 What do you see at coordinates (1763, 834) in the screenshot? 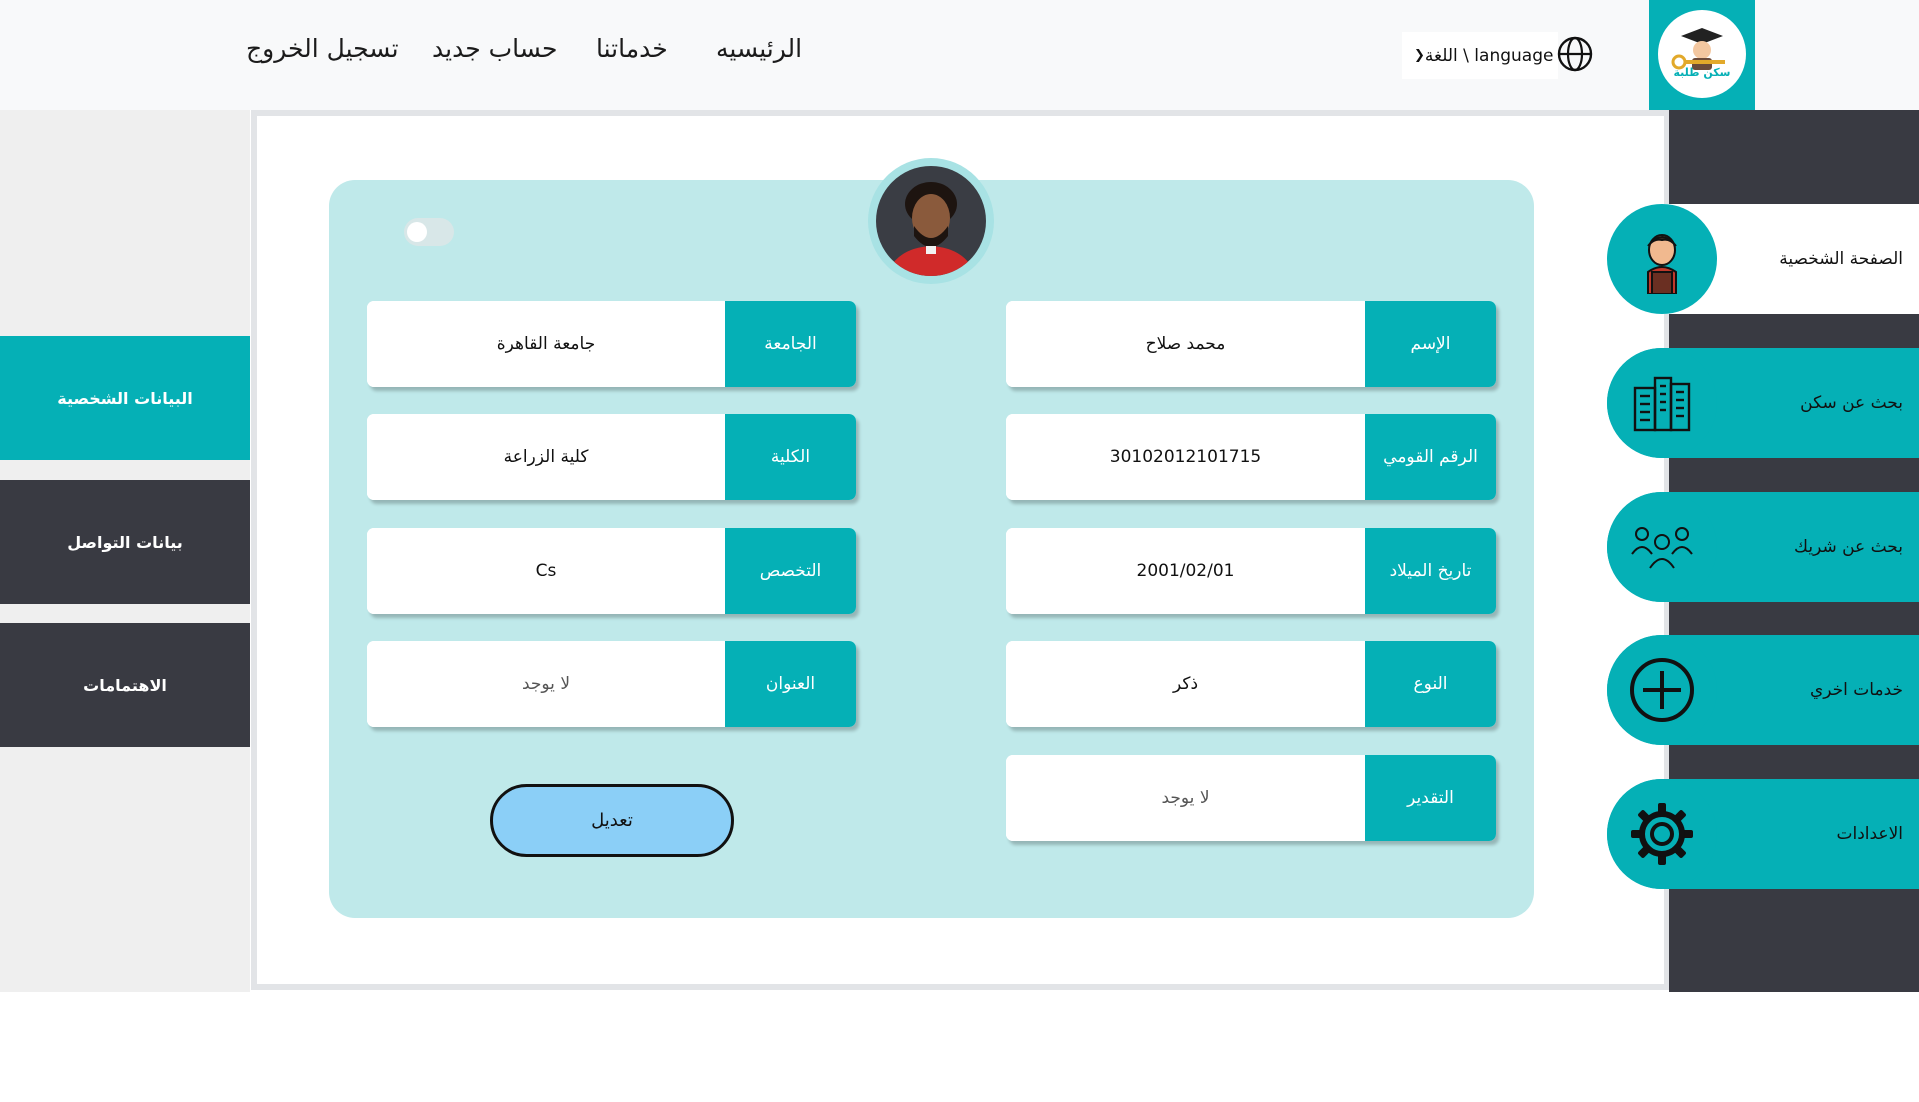
I see `sidebar-item-settings: الاعدادات` at bounding box center [1763, 834].